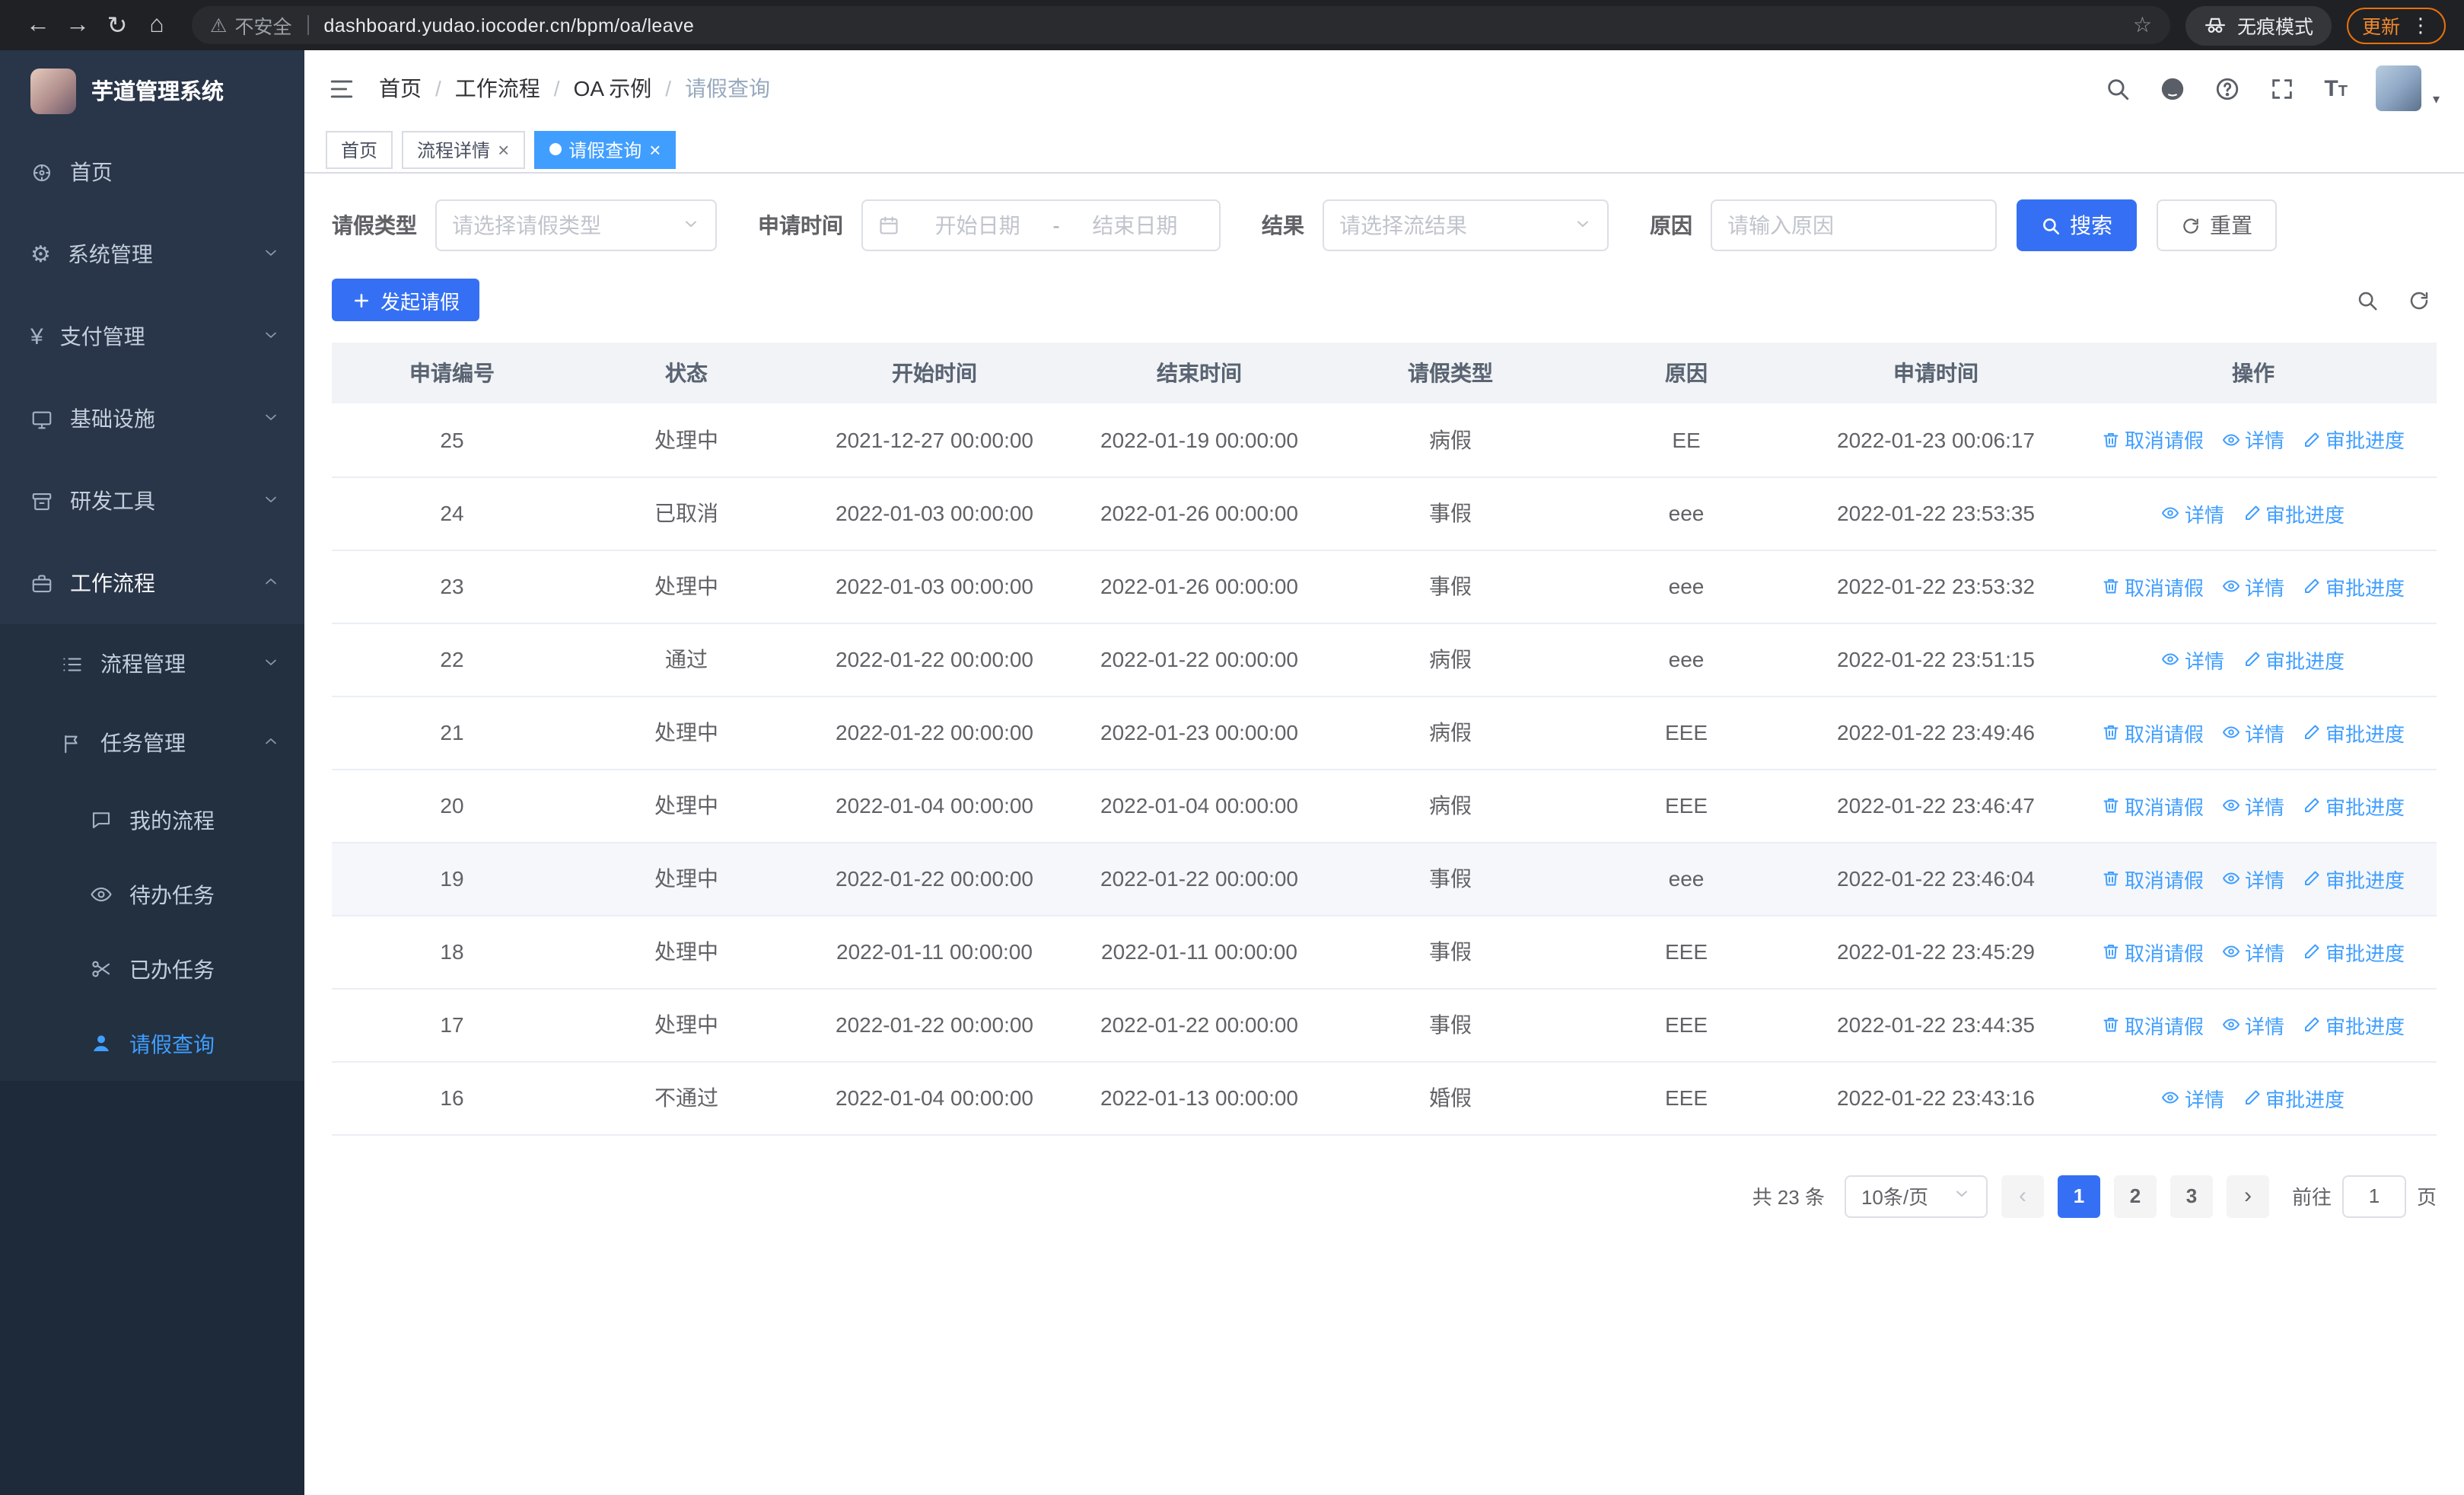 This screenshot has width=2464, height=1495. What do you see at coordinates (101, 819) in the screenshot?
I see `chat-icon` at bounding box center [101, 819].